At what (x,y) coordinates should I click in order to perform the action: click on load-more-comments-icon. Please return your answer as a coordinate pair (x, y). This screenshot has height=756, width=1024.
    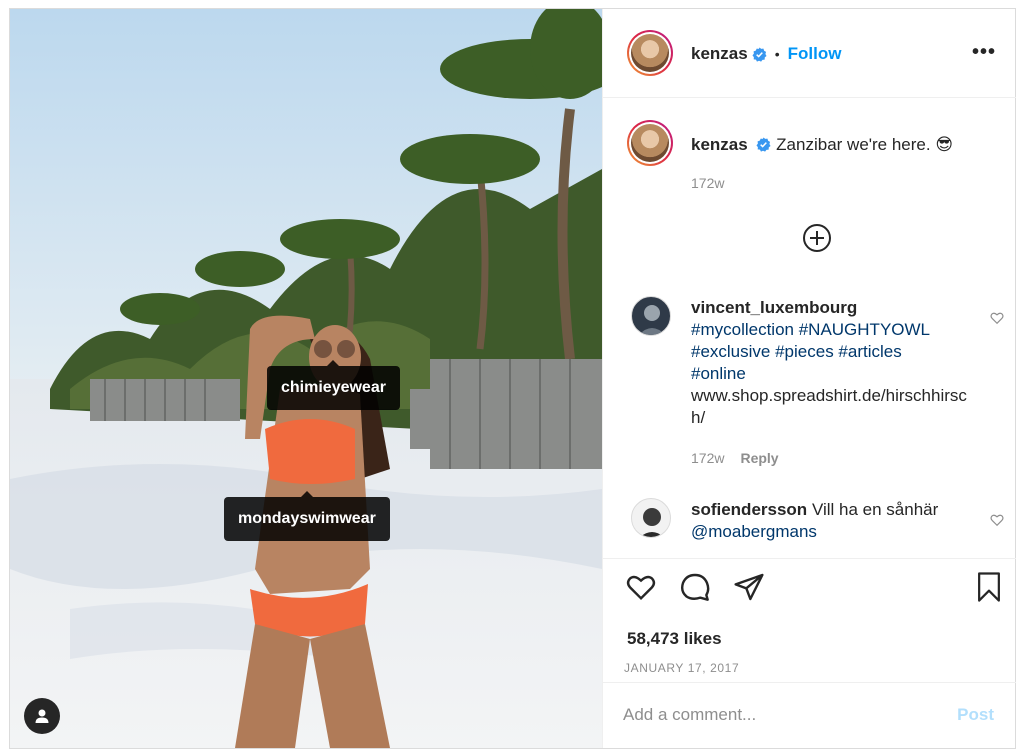
    Looking at the image, I should click on (817, 238).